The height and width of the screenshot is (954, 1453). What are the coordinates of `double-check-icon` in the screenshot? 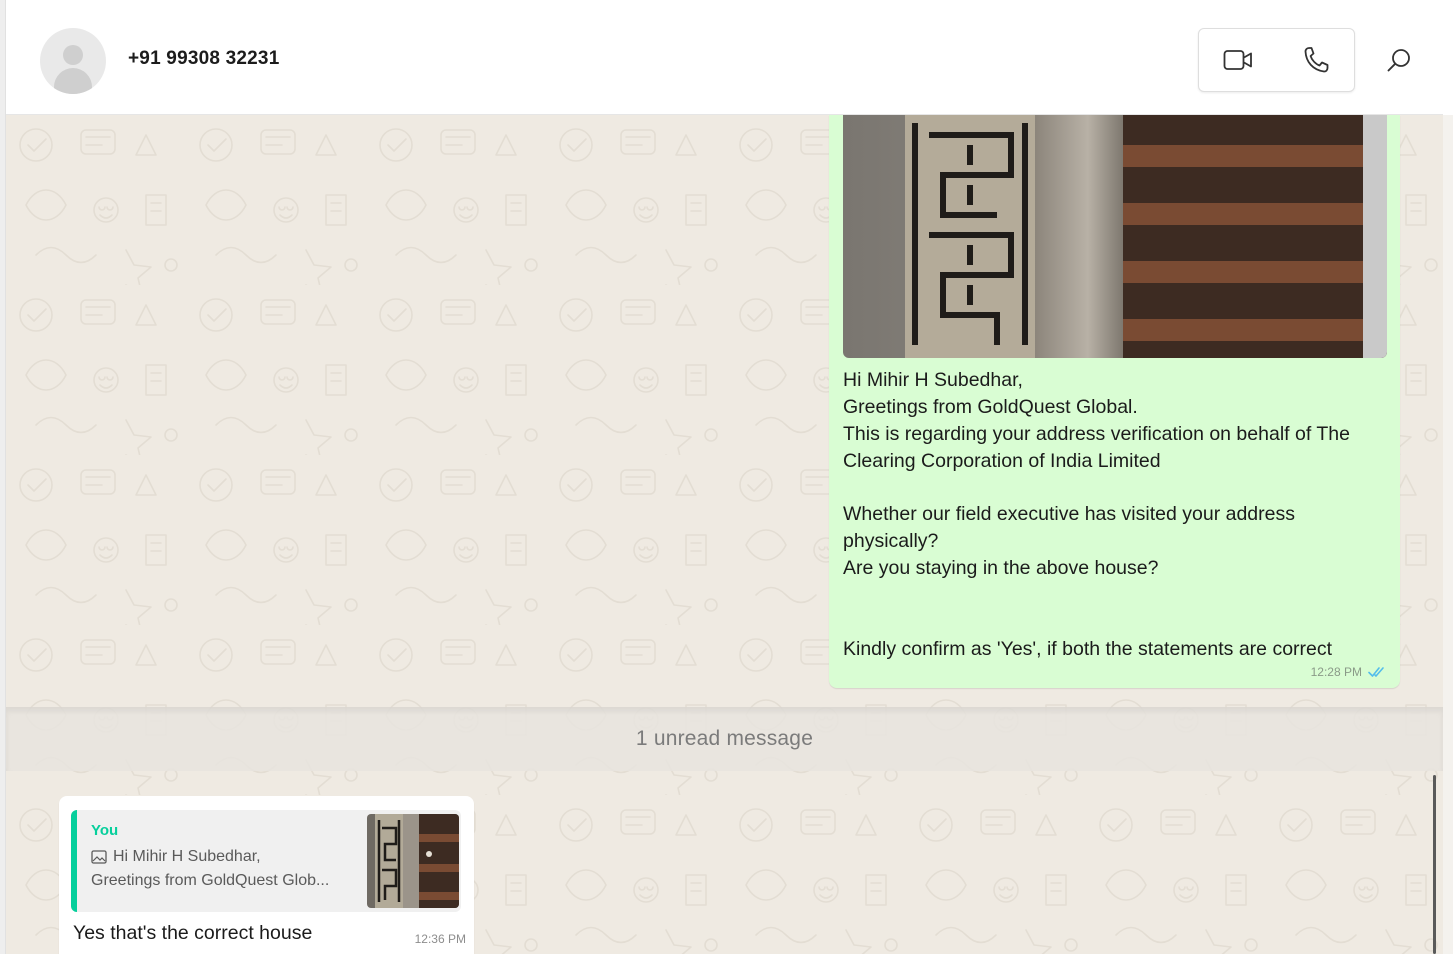 It's located at (1376, 672).